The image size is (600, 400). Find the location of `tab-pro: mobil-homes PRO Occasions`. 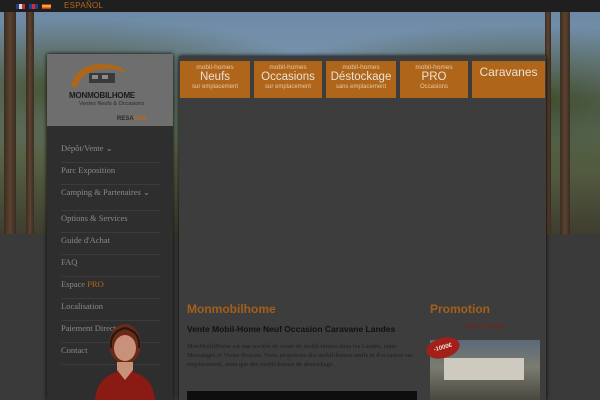

tab-pro: mobil-homes PRO Occasions is located at coordinates (434, 79).